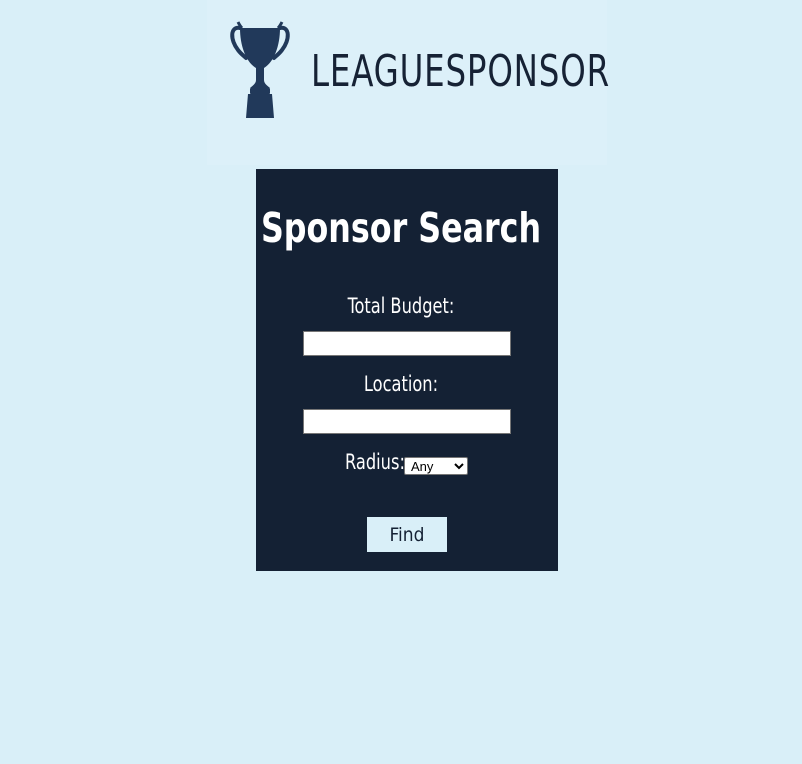  I want to click on trophy-icon, so click(260, 69).